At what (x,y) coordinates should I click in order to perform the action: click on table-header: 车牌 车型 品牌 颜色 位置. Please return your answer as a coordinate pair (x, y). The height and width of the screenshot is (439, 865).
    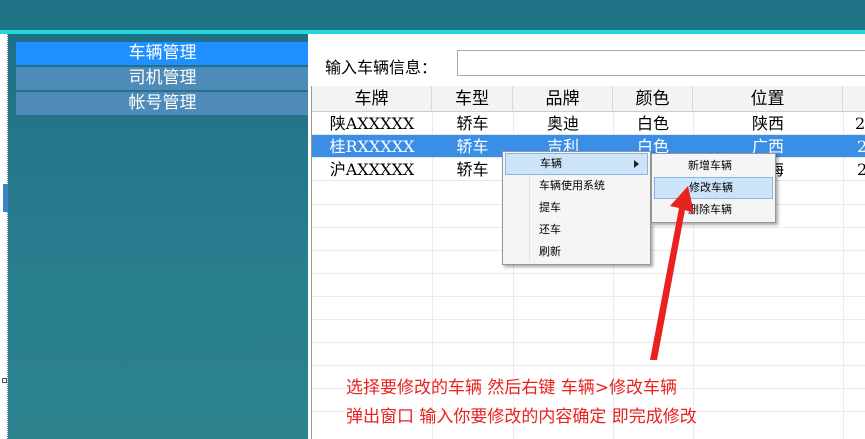
    Looking at the image, I should click on (588, 99).